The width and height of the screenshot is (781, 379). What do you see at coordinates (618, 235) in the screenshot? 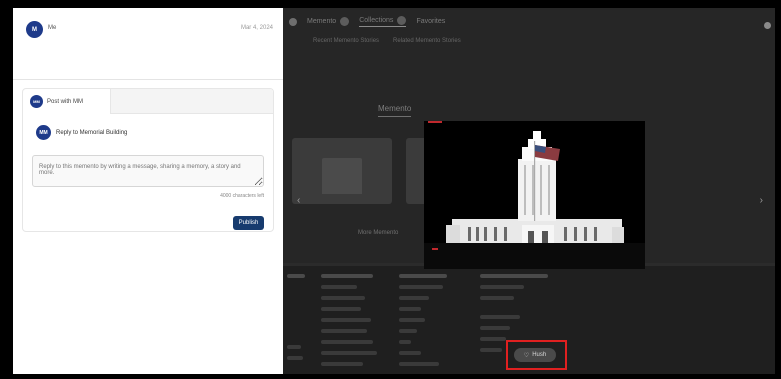
I see `building-wing-right` at bounding box center [618, 235].